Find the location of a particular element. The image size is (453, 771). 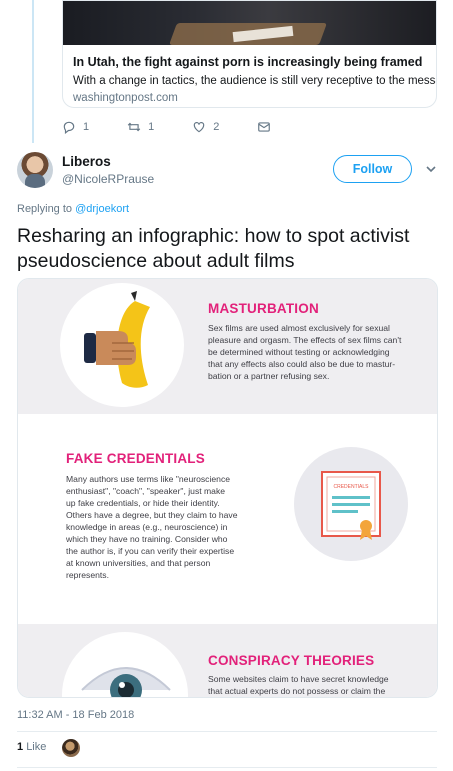

like-label: Like is located at coordinates (36, 747).